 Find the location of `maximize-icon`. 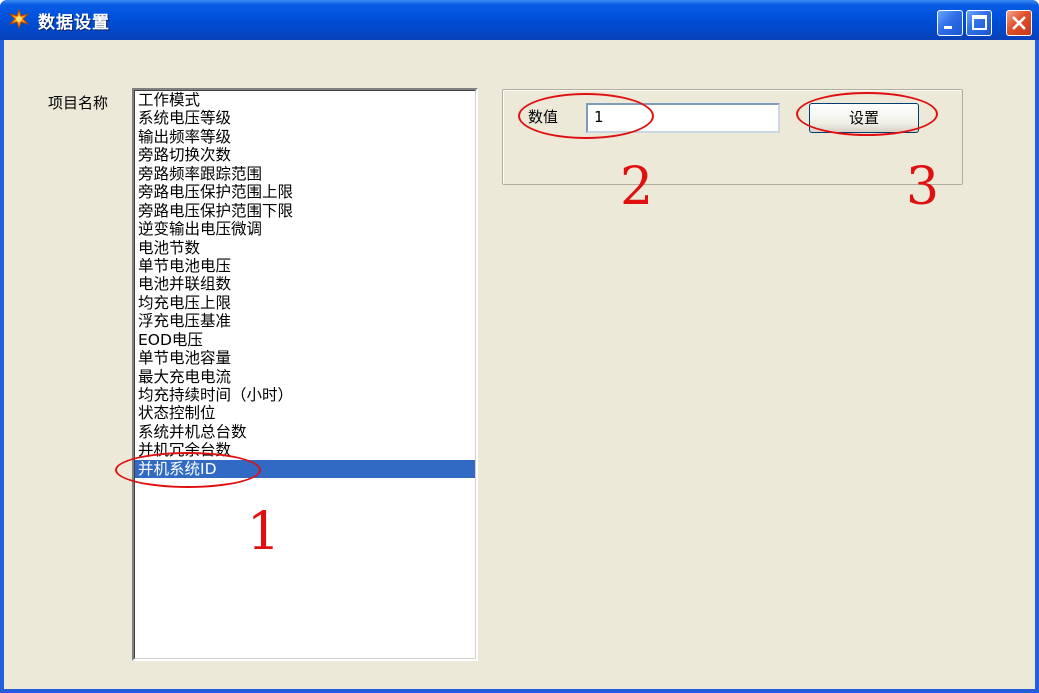

maximize-icon is located at coordinates (979, 22).